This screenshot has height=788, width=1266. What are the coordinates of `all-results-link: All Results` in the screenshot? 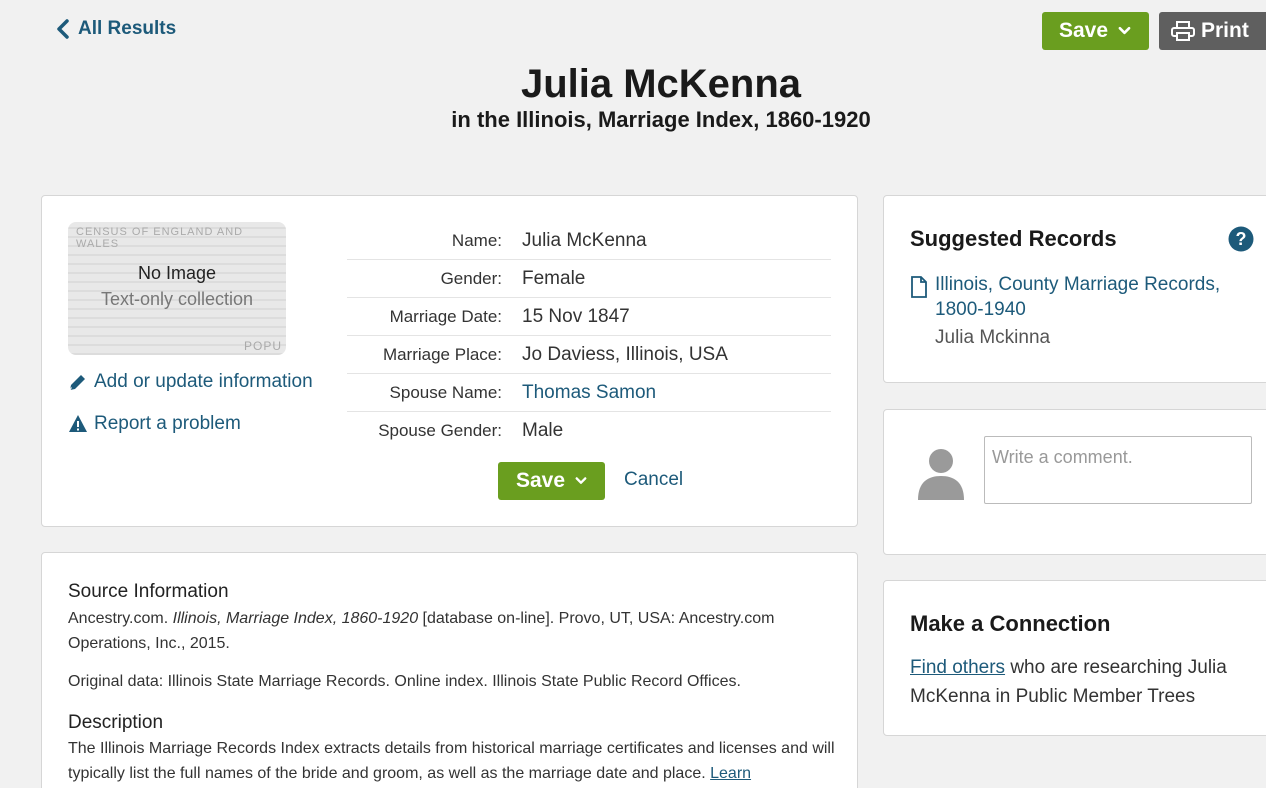 It's located at (116, 29).